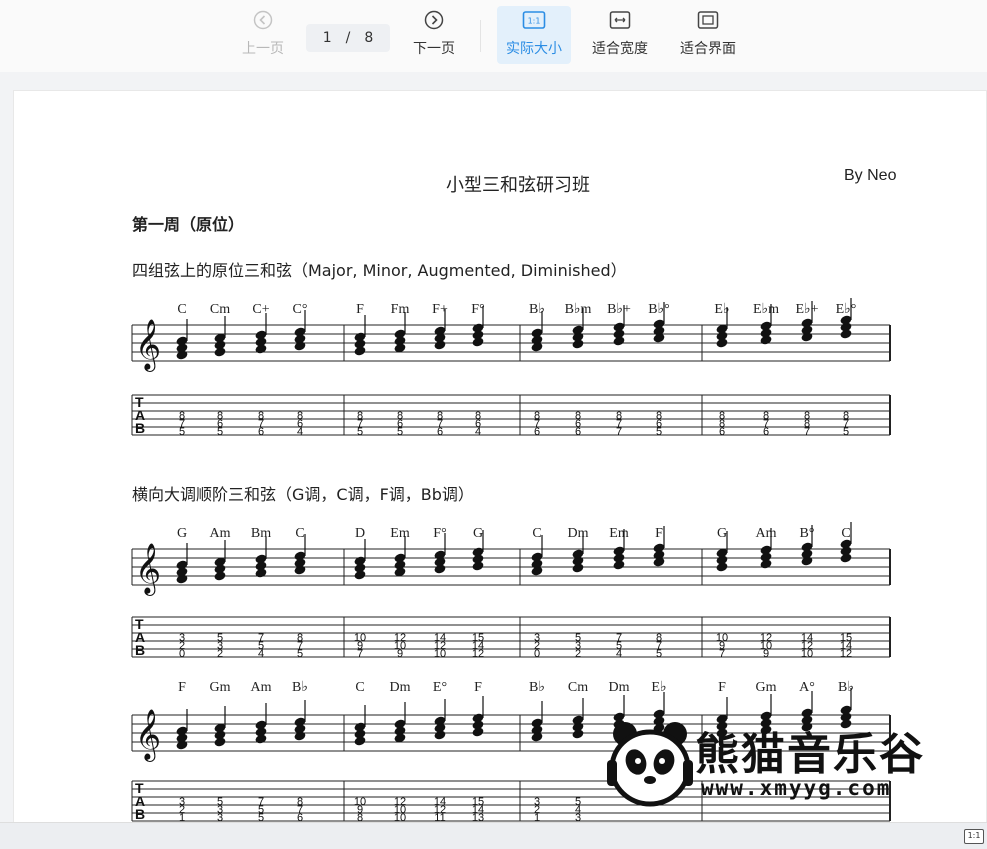 The width and height of the screenshot is (987, 849). I want to click on watermark-url: www.xmyyg.com, so click(796, 788).